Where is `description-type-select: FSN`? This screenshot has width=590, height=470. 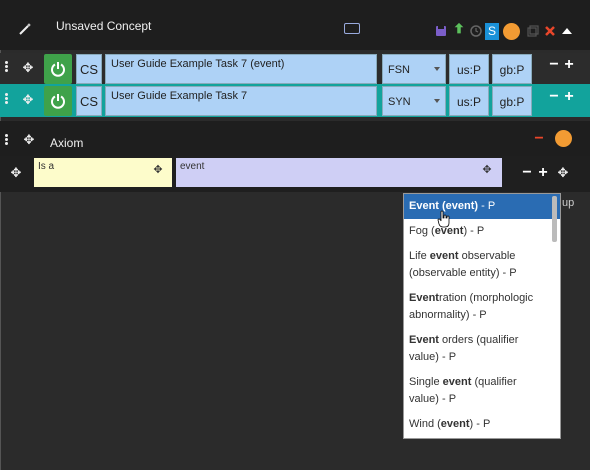
description-type-select: FSN is located at coordinates (414, 69).